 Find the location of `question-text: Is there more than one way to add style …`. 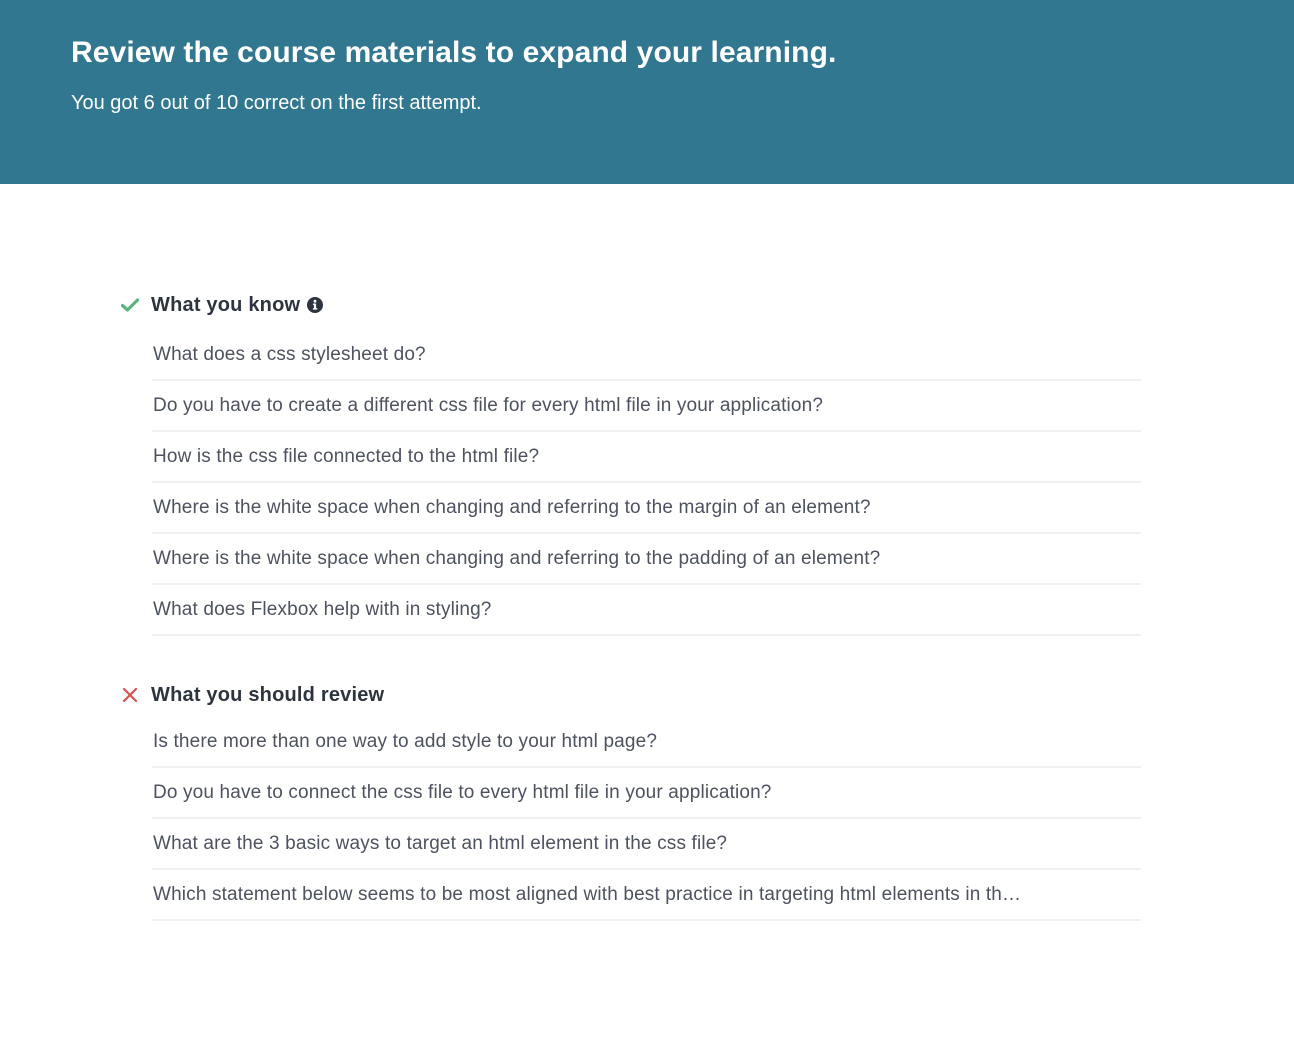

question-text: Is there more than one way to add style … is located at coordinates (405, 741).